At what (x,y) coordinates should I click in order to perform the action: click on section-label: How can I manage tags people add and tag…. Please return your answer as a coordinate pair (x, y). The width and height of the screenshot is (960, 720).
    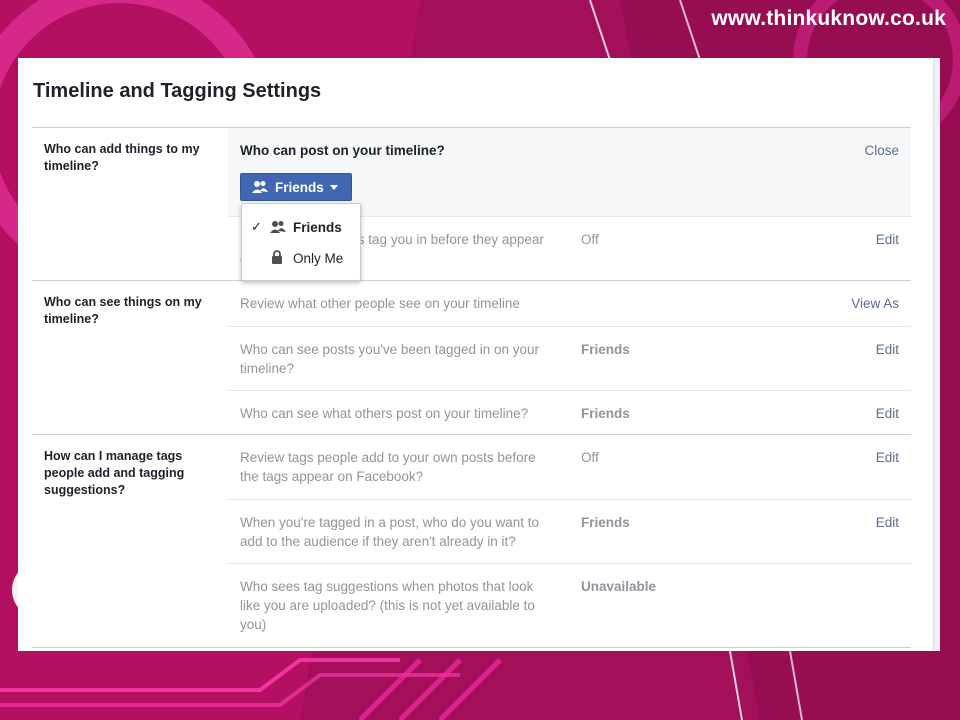
    Looking at the image, I should click on (114, 473).